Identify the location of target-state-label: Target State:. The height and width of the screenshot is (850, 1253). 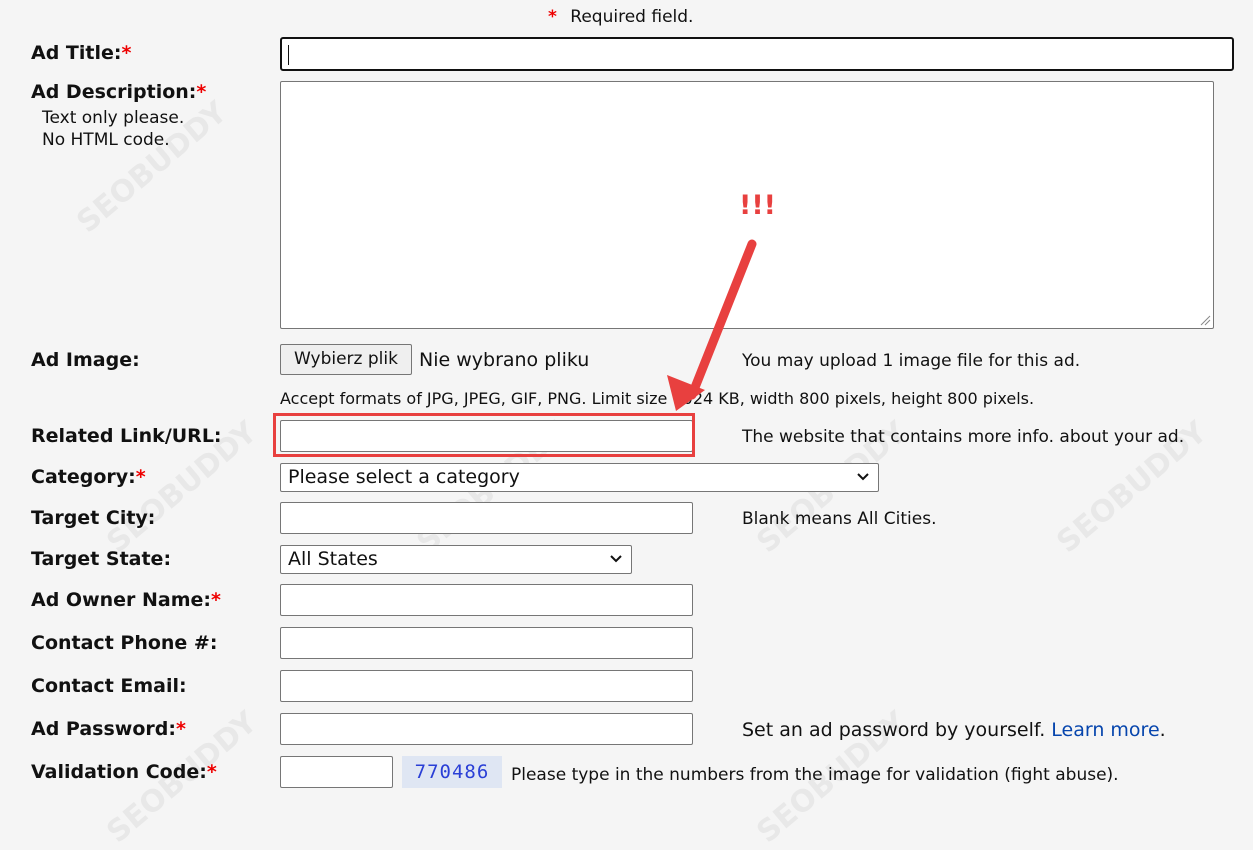
(101, 559).